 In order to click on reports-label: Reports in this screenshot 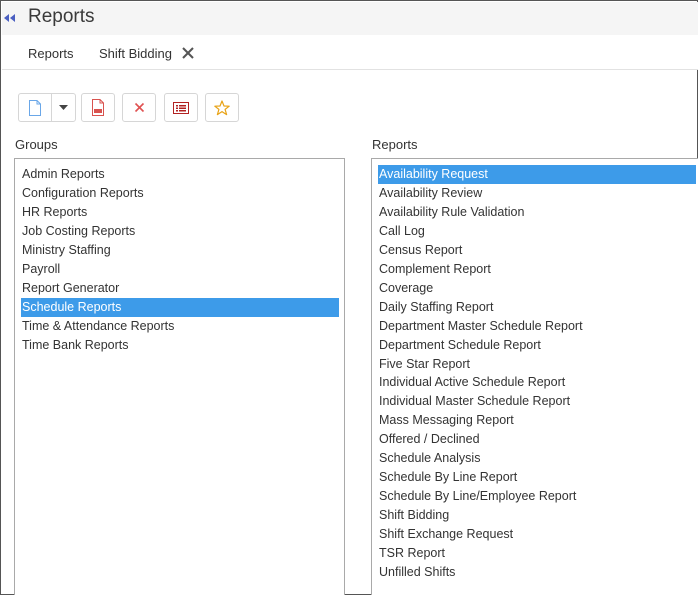, I will do `click(395, 144)`.